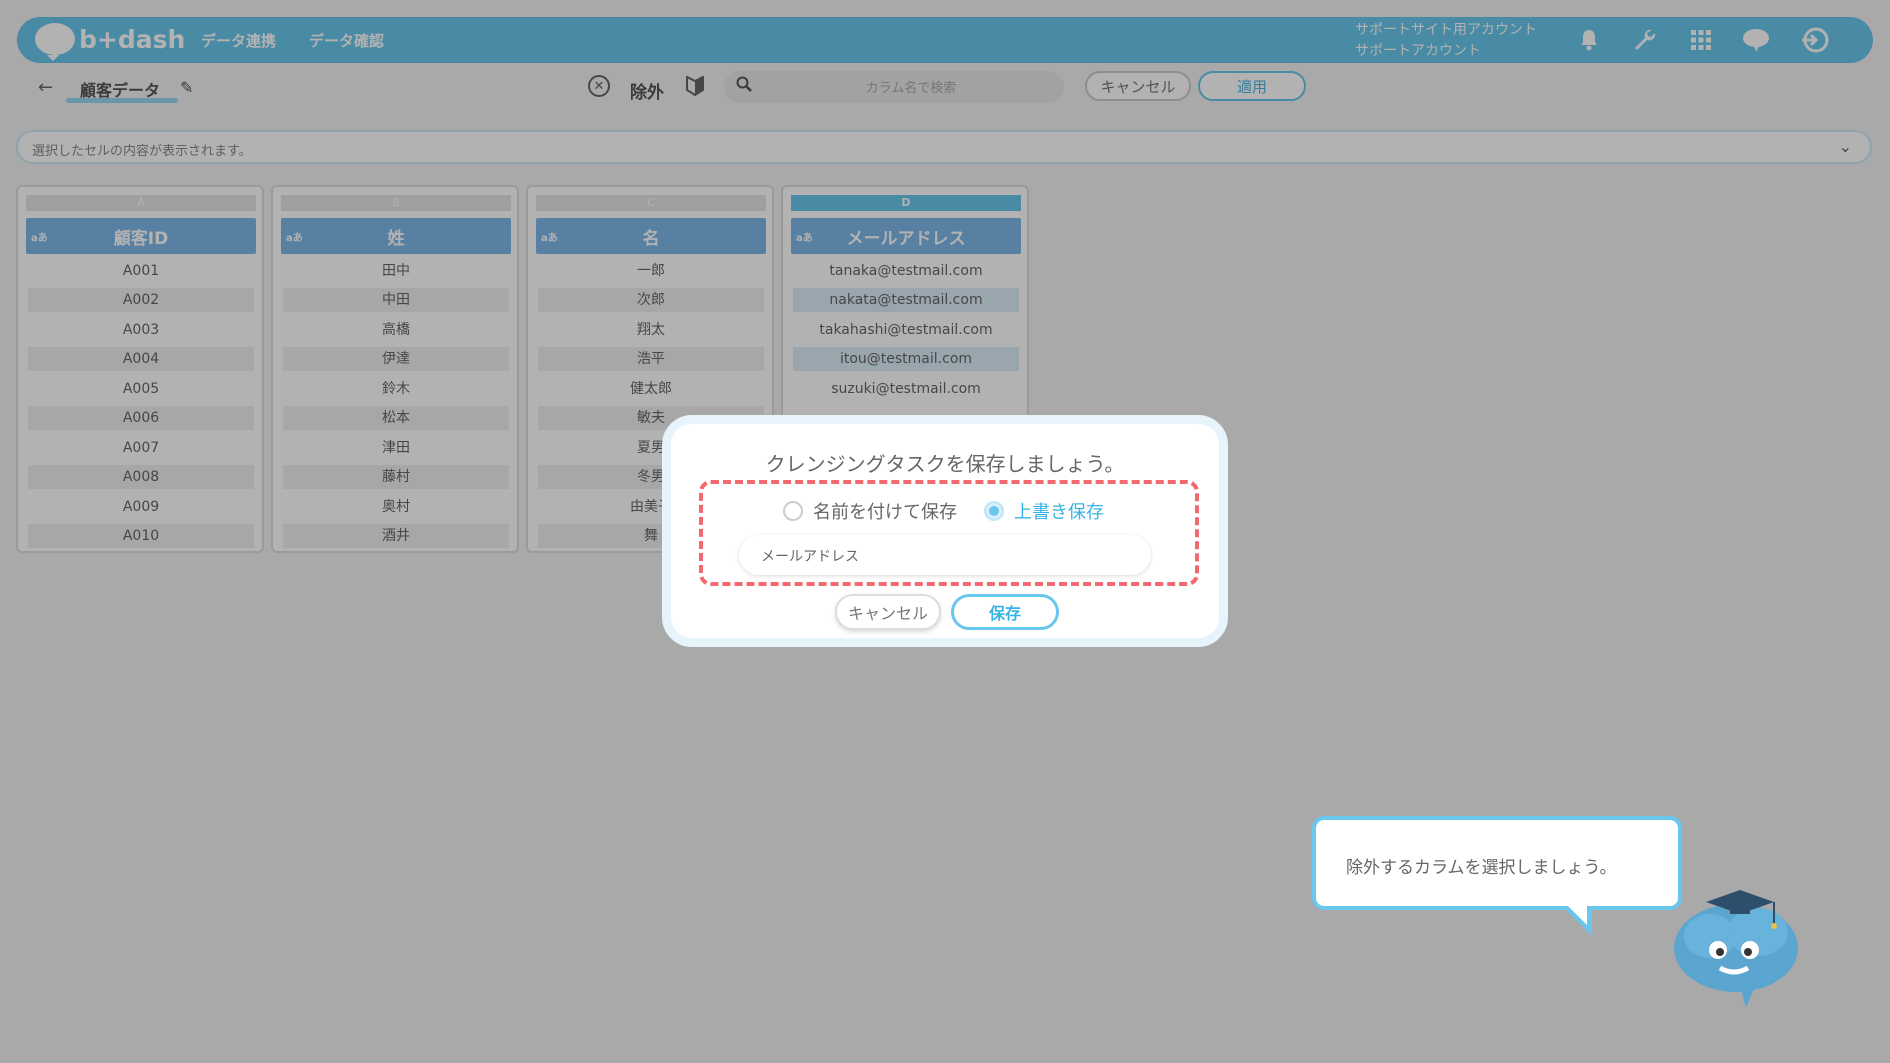 This screenshot has width=1890, height=1063. What do you see at coordinates (1481, 868) in the screenshot?
I see `guide-message: 除外するカラムを選択しましょう。` at bounding box center [1481, 868].